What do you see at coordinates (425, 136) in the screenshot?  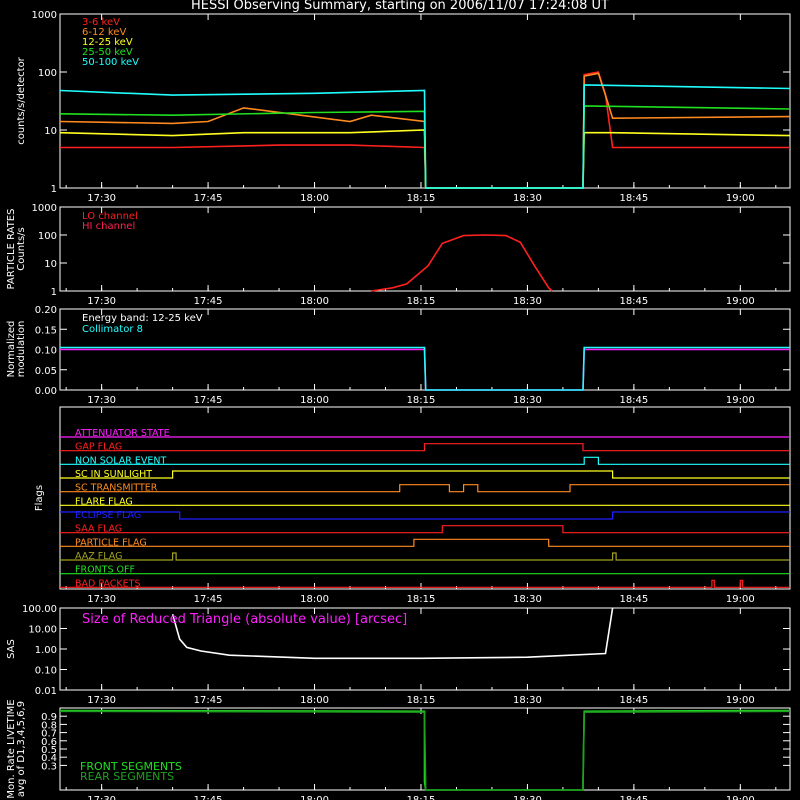 I see `series-50-100-kev` at bounding box center [425, 136].